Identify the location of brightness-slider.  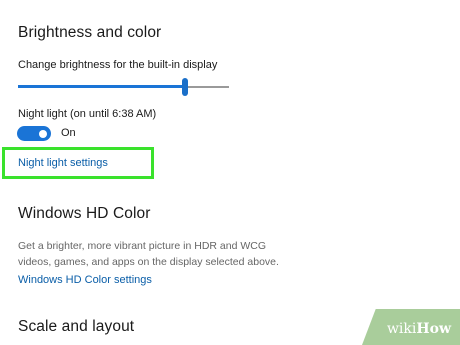
(123, 87).